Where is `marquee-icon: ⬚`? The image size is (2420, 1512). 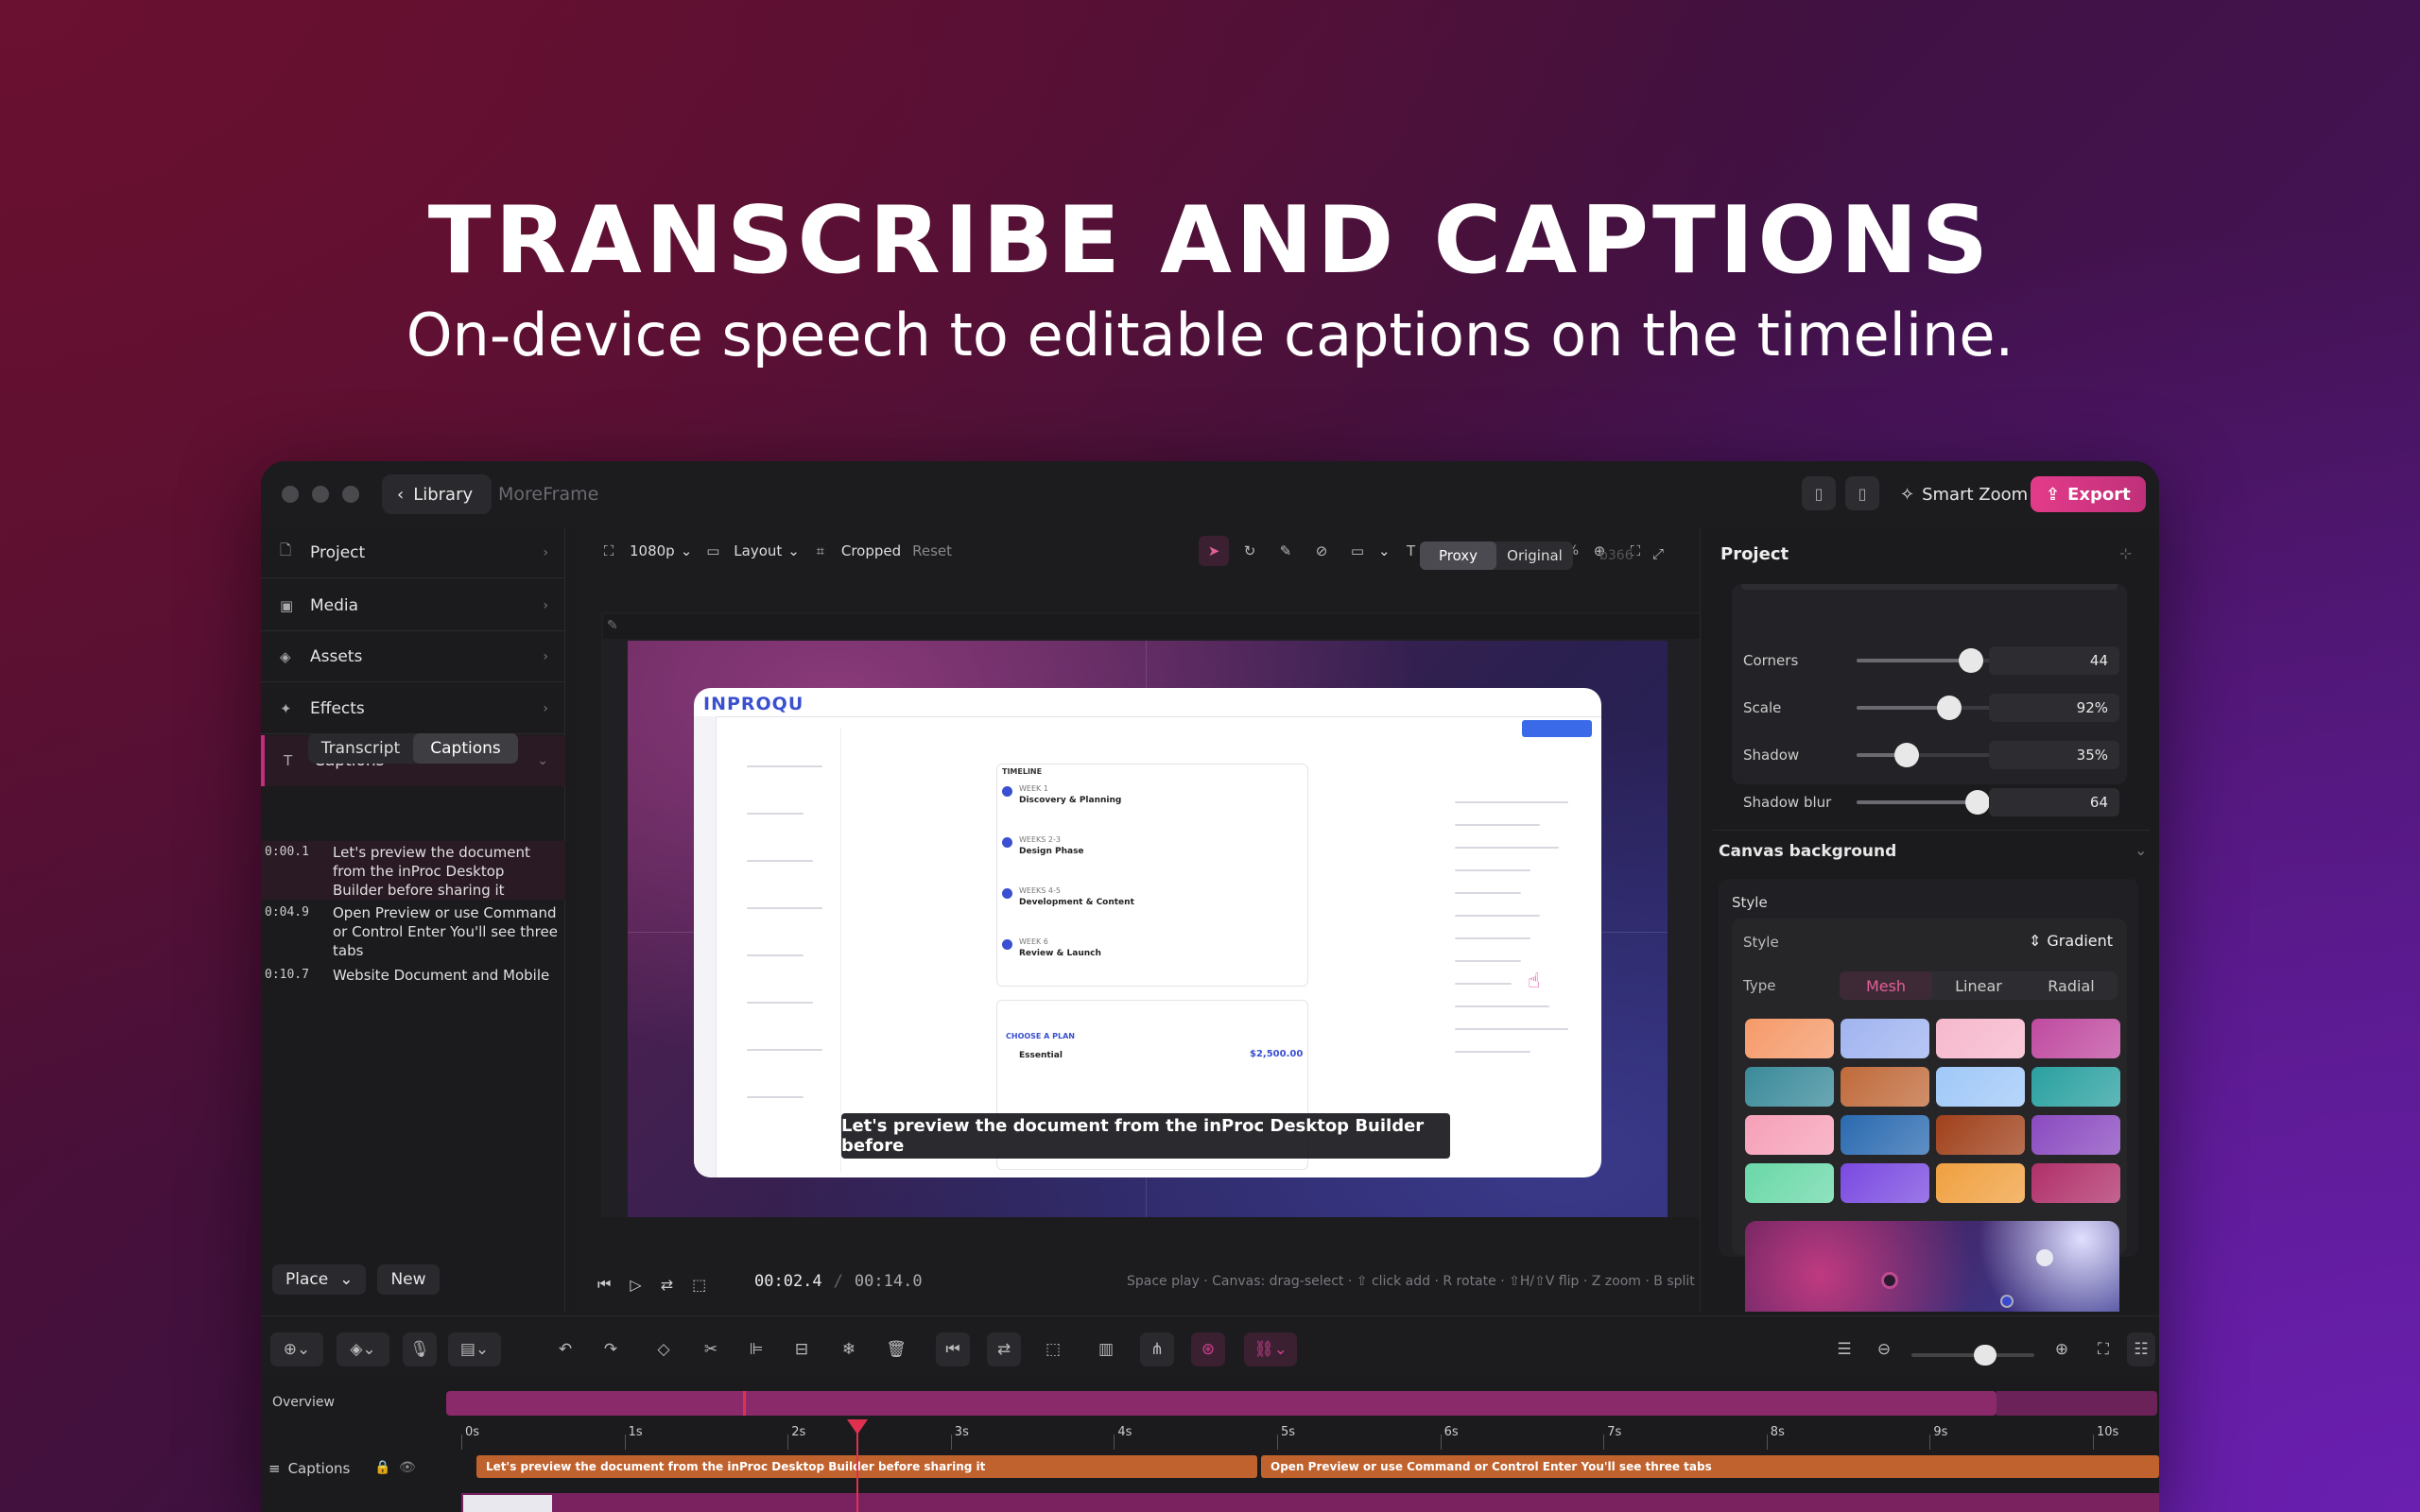 marquee-icon: ⬚ is located at coordinates (699, 1285).